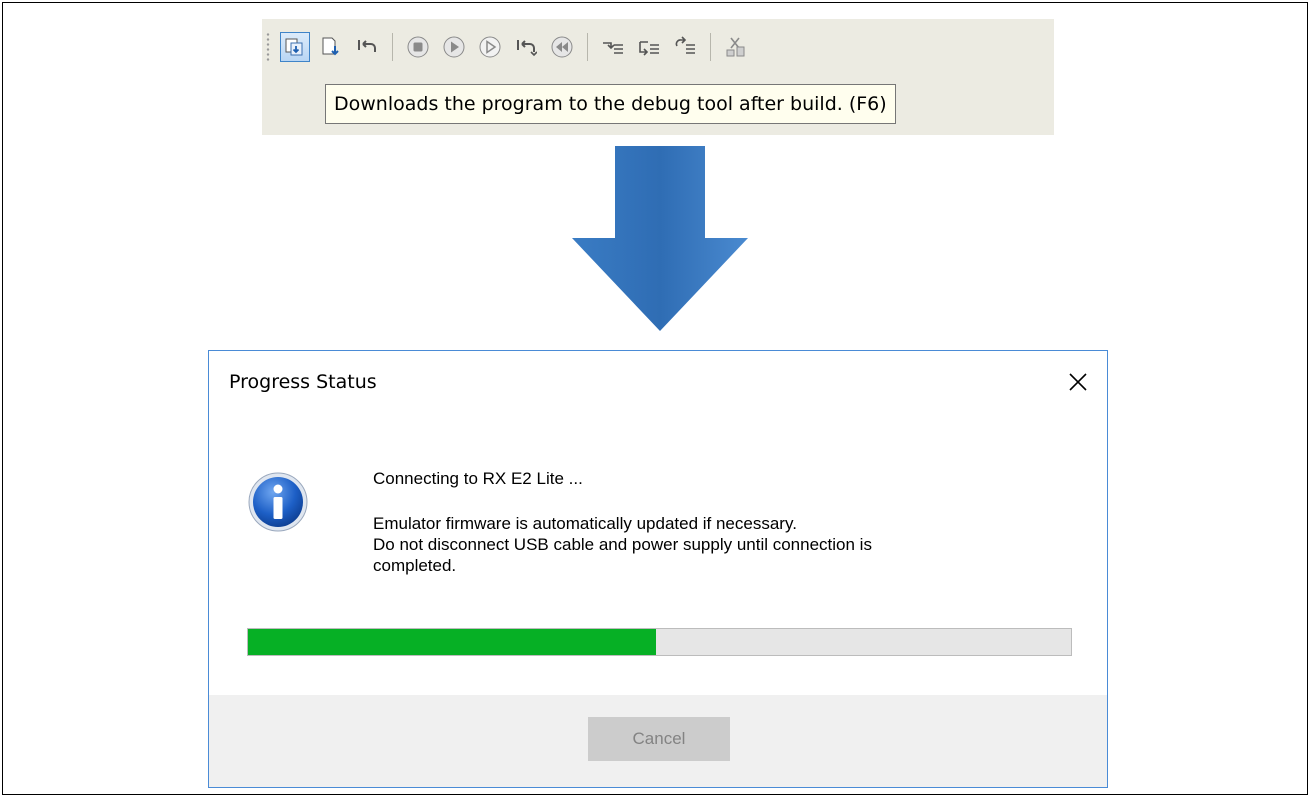  I want to click on reset-icon, so click(367, 46).